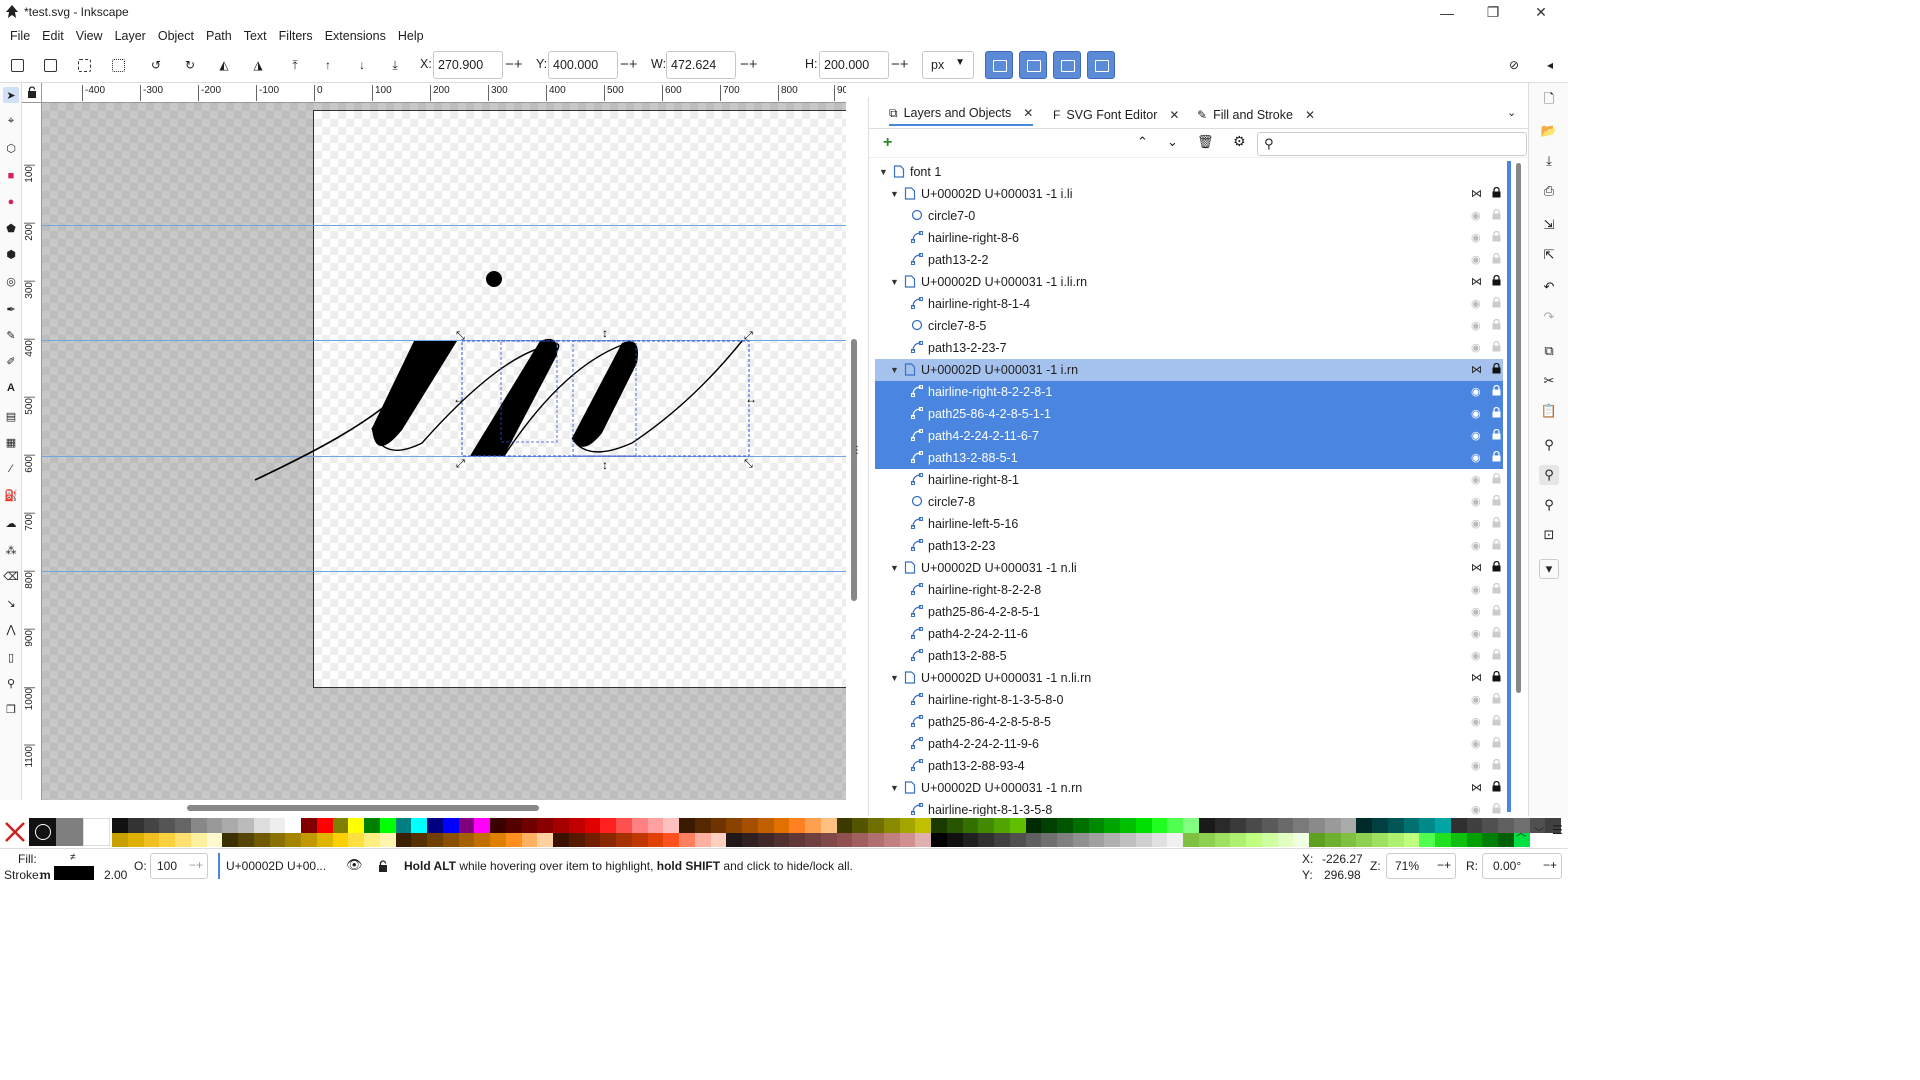 This screenshot has width=1920, height=1080. What do you see at coordinates (73, 857) in the screenshot?
I see `fill-value: ≠` at bounding box center [73, 857].